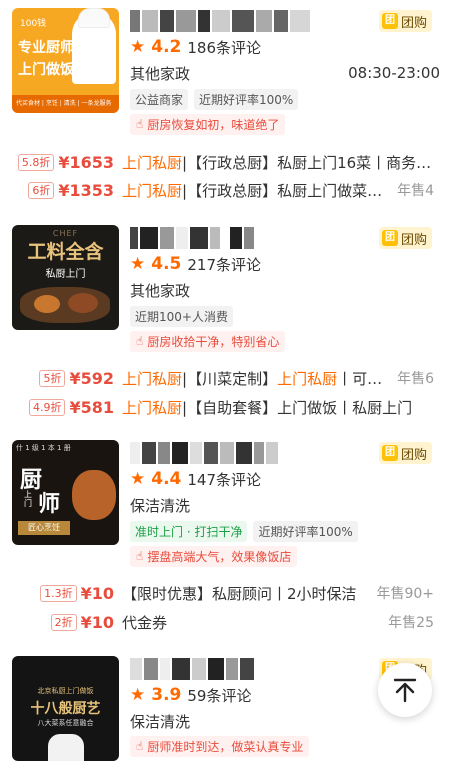  I want to click on chef-figure, so click(66, 747).